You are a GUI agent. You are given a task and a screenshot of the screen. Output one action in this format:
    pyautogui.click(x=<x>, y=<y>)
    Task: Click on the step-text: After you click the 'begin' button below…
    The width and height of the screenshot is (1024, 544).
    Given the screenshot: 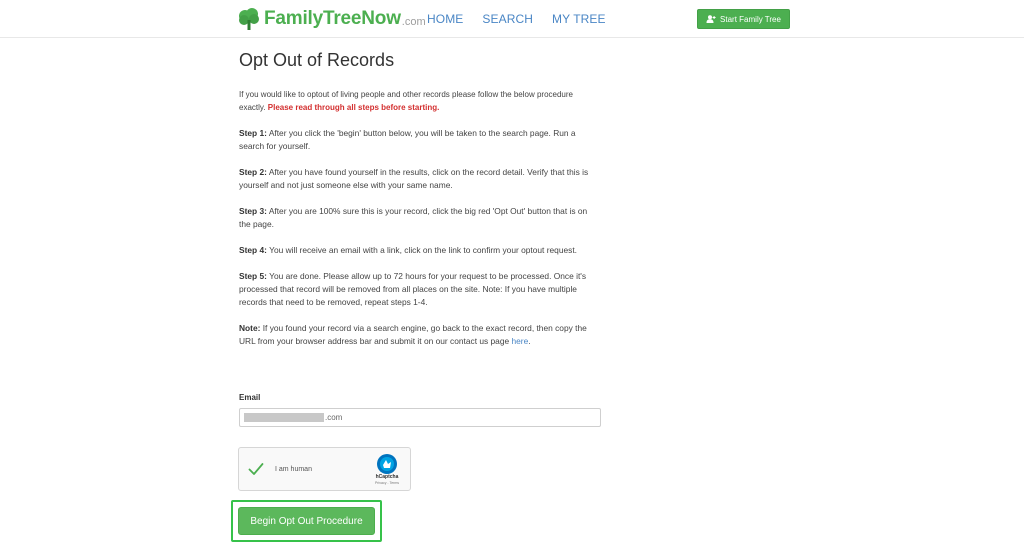 What is the action you would take?
    pyautogui.click(x=407, y=139)
    